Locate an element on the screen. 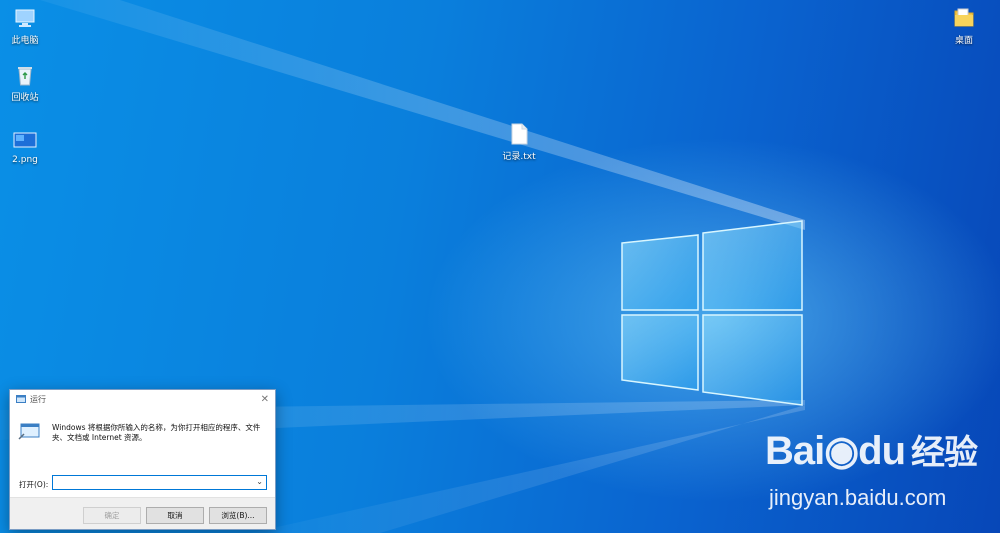  run-dialog-title: 运行 is located at coordinates (38, 399).